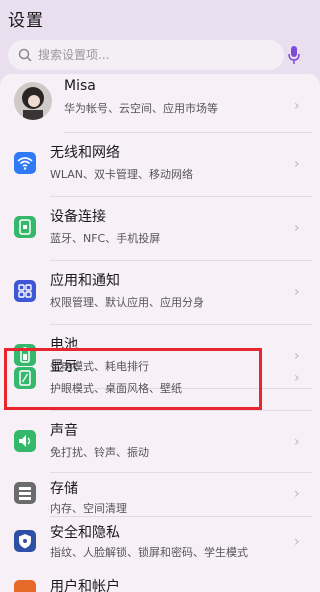  What do you see at coordinates (85, 533) in the screenshot?
I see `settings-item-title: 安全和隐私` at bounding box center [85, 533].